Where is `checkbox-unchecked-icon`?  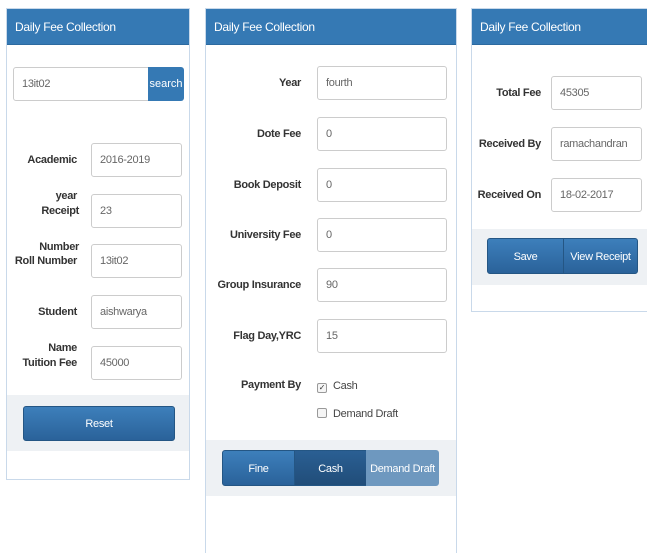
checkbox-unchecked-icon is located at coordinates (322, 413).